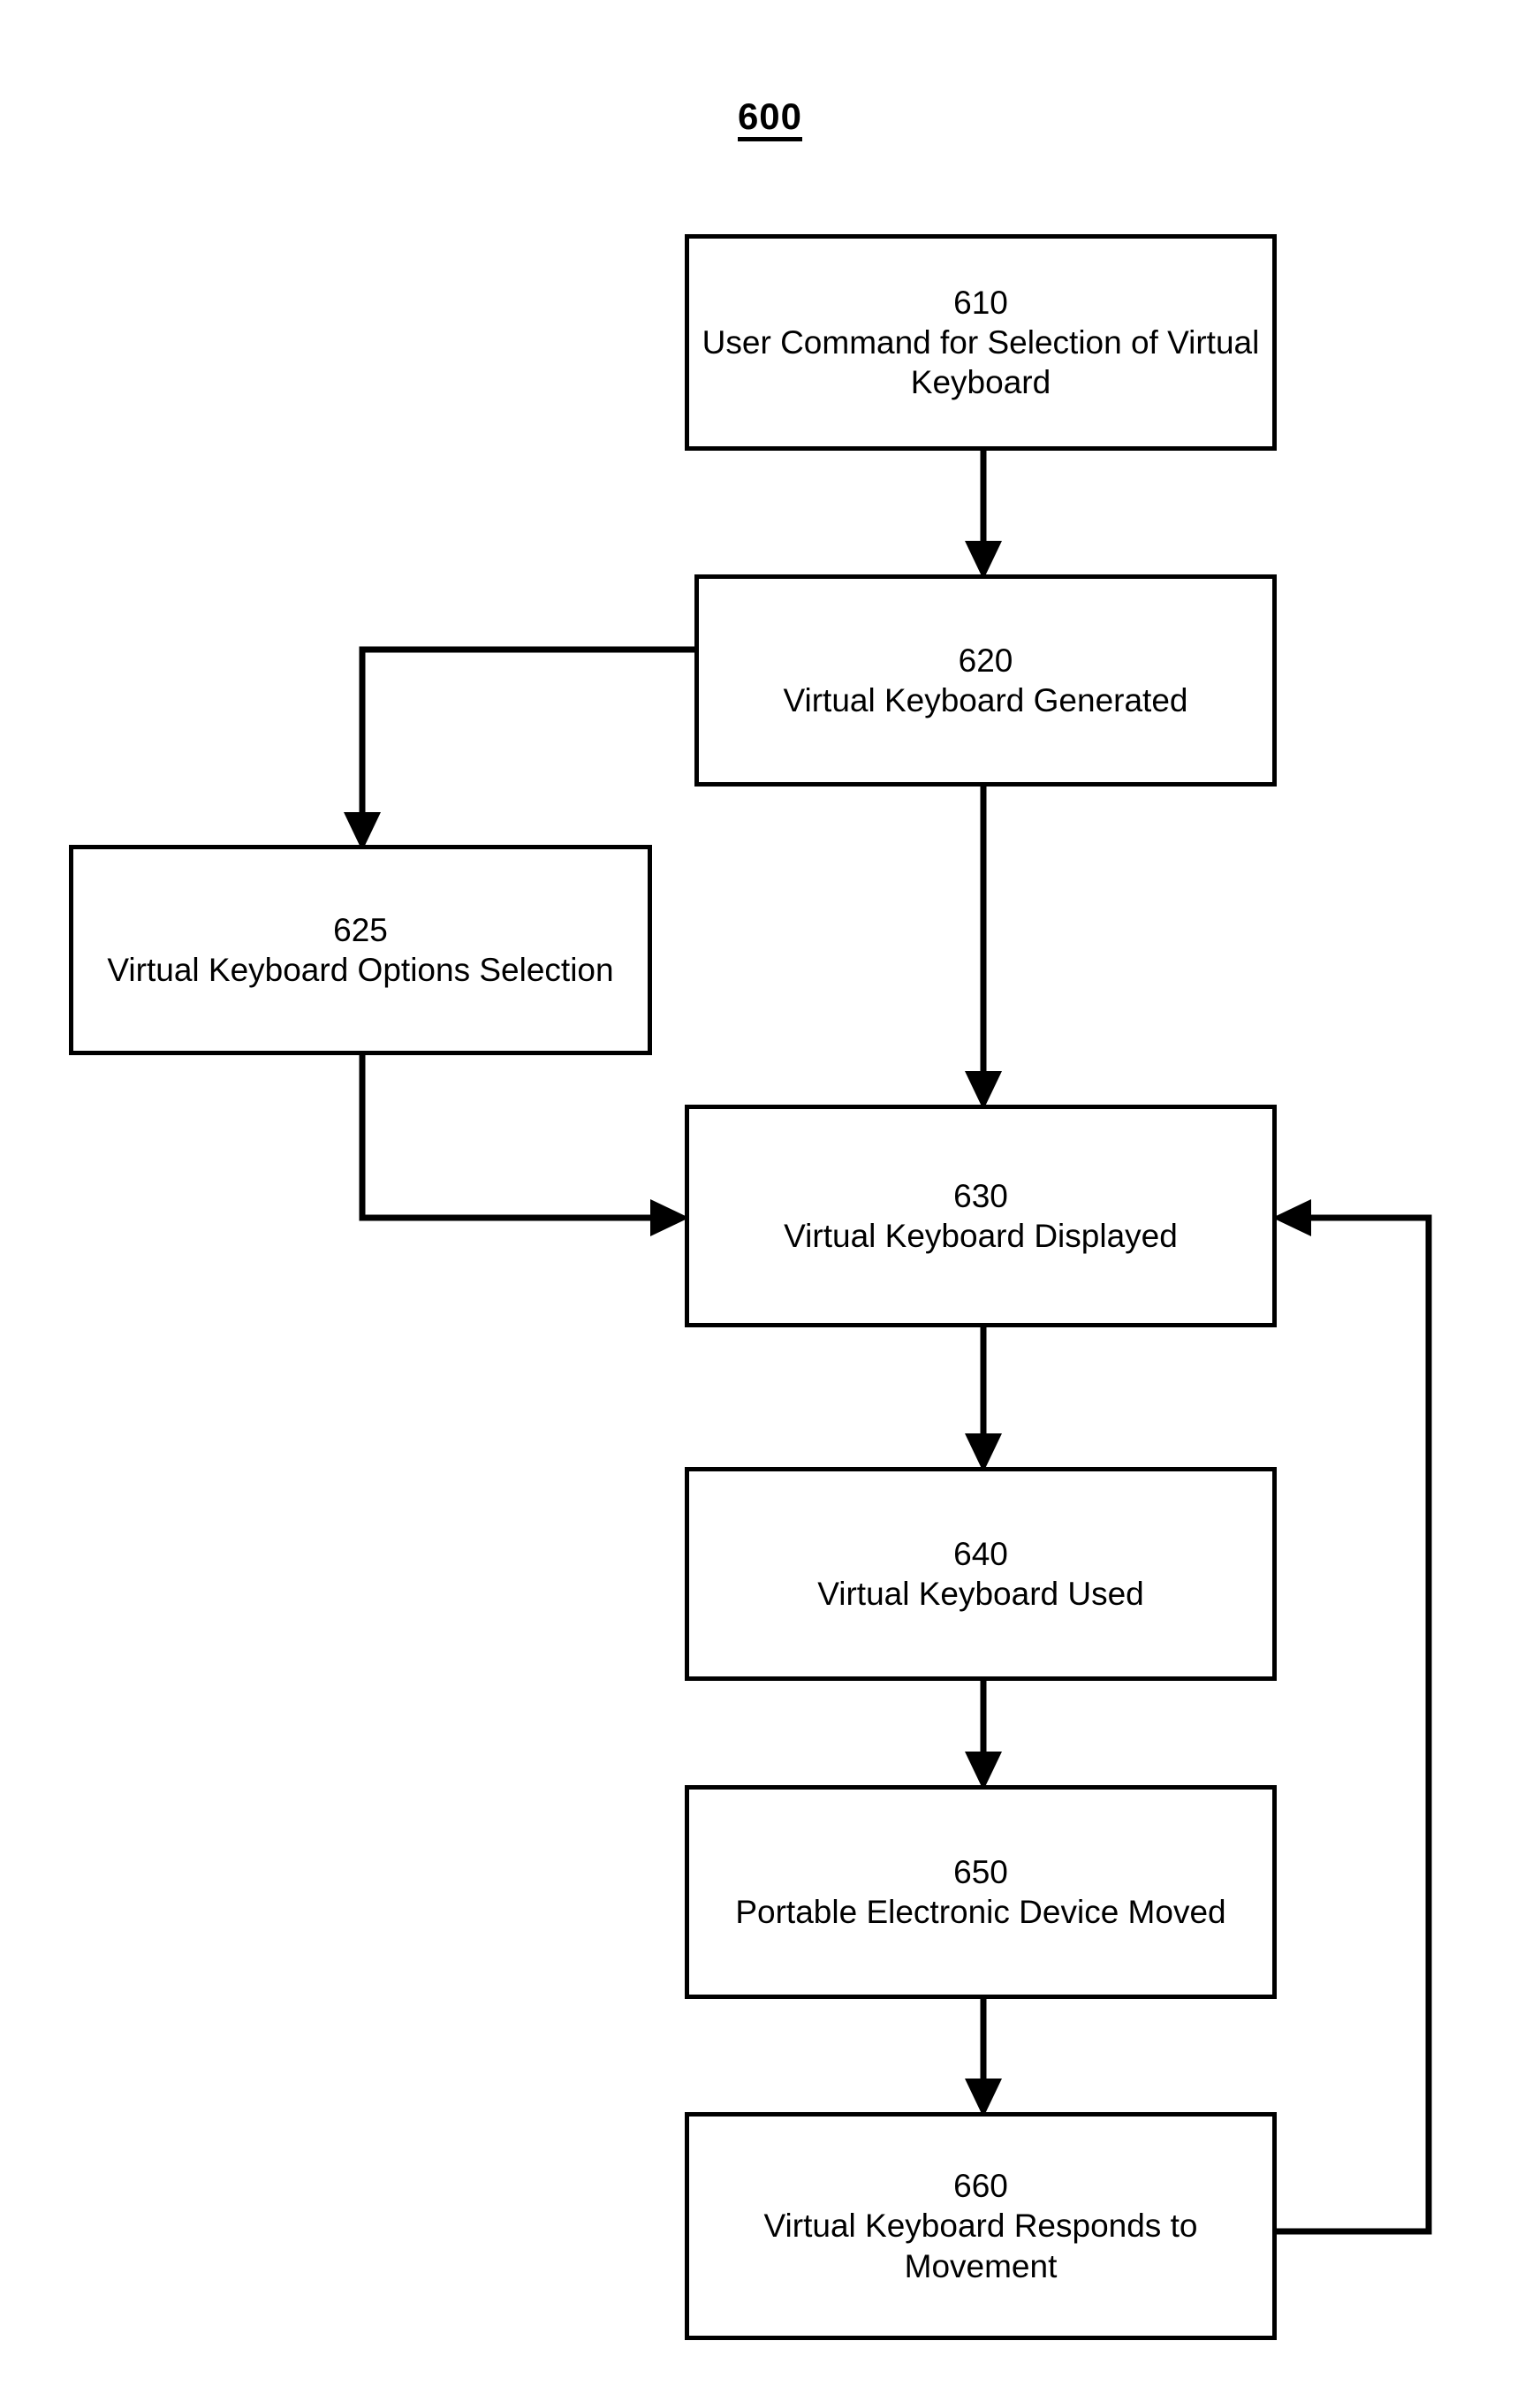 This screenshot has height=2394, width=1540. Describe the element at coordinates (1352, 1717) in the screenshot. I see `edge-660-to-630-feedback` at that location.